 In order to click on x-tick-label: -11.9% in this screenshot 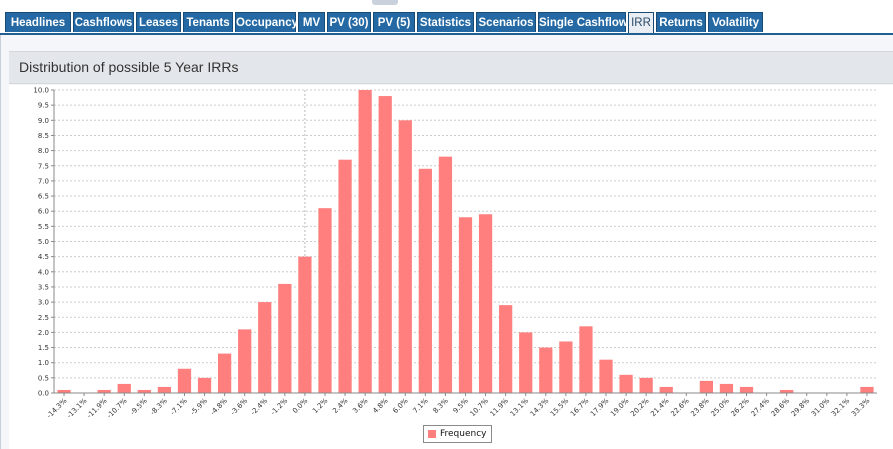, I will do `click(96, 408)`.